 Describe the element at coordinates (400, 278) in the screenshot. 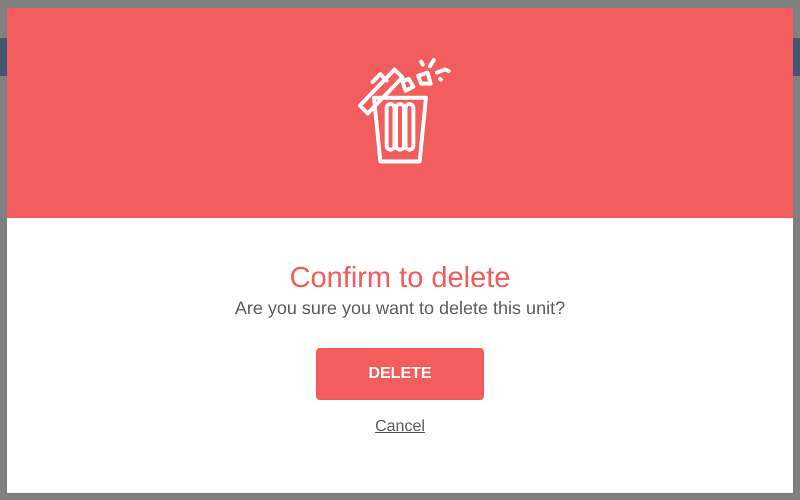

I see `dialog-title: Confirm to delete` at that location.